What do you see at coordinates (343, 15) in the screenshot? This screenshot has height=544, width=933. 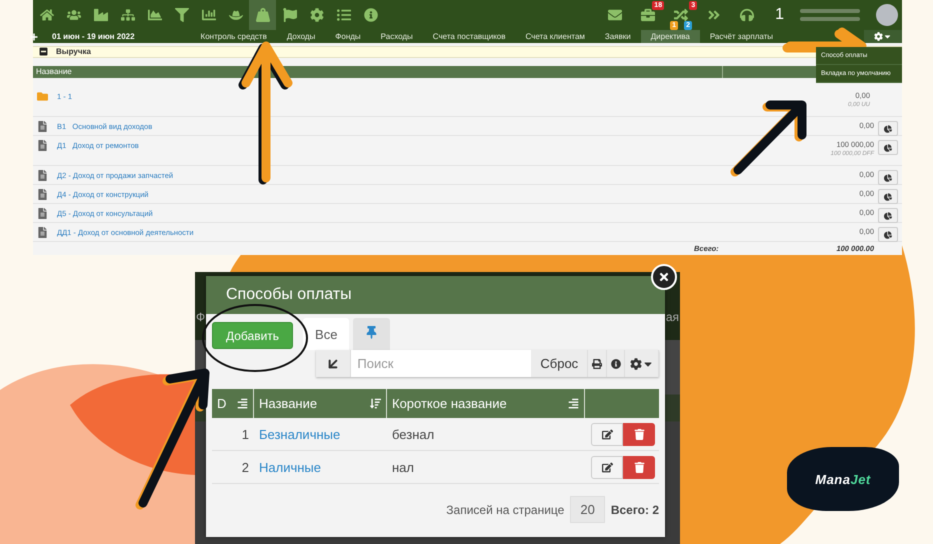 I see `list-icon` at bounding box center [343, 15].